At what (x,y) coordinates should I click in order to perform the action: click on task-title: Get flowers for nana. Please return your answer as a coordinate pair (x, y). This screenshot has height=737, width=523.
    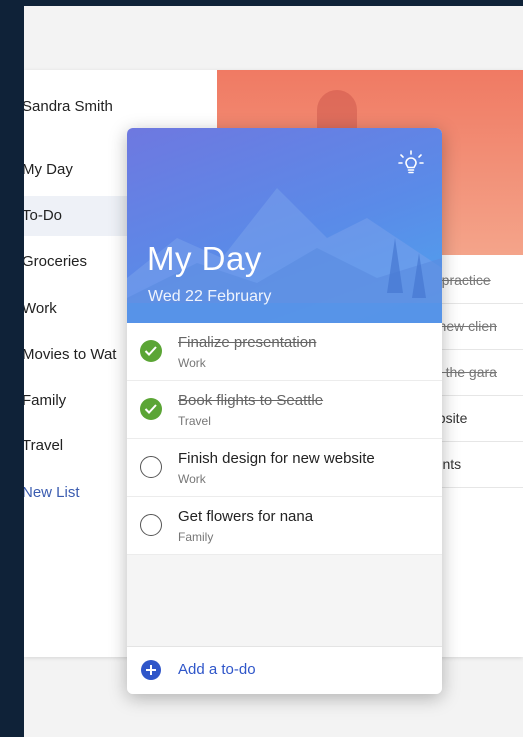
    Looking at the image, I should click on (246, 516).